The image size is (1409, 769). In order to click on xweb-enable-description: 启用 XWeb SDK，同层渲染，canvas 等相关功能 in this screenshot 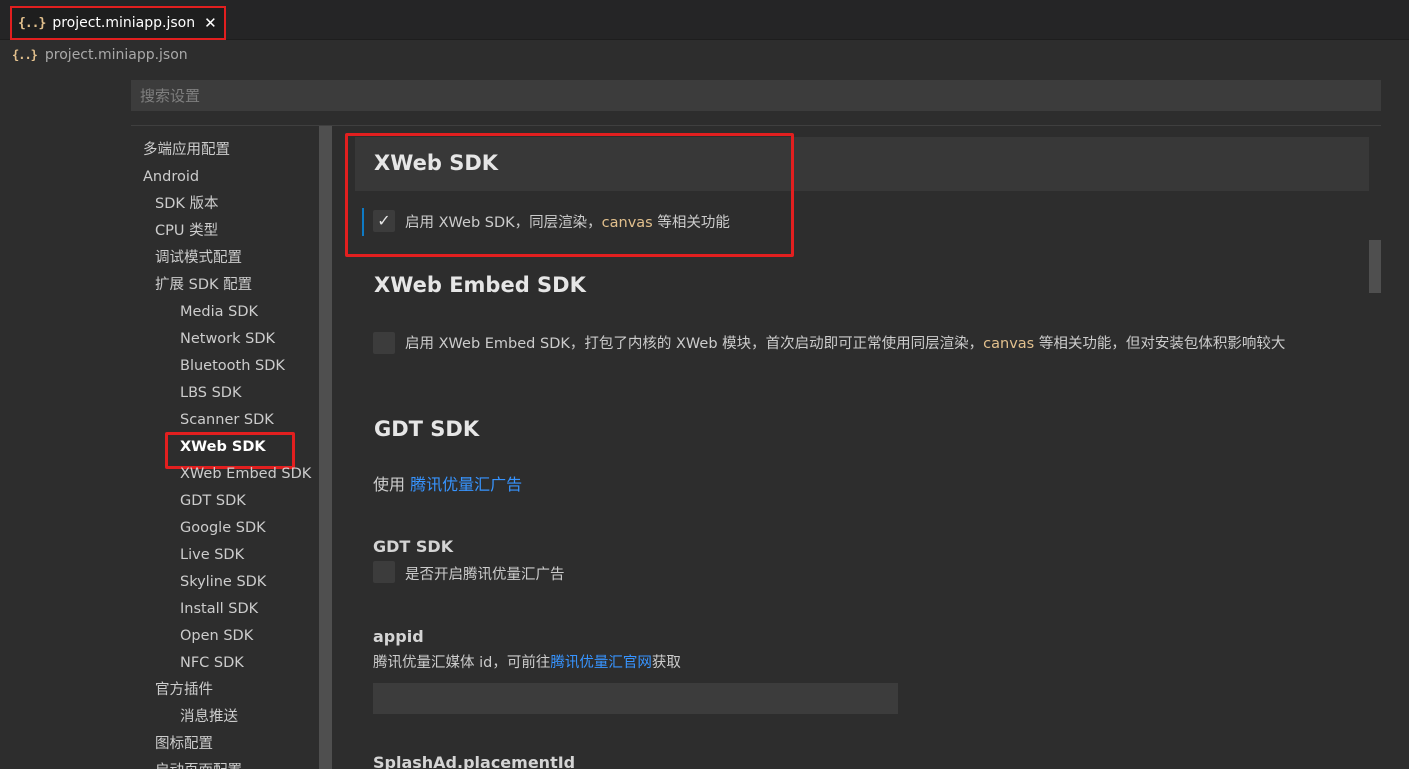, I will do `click(567, 223)`.